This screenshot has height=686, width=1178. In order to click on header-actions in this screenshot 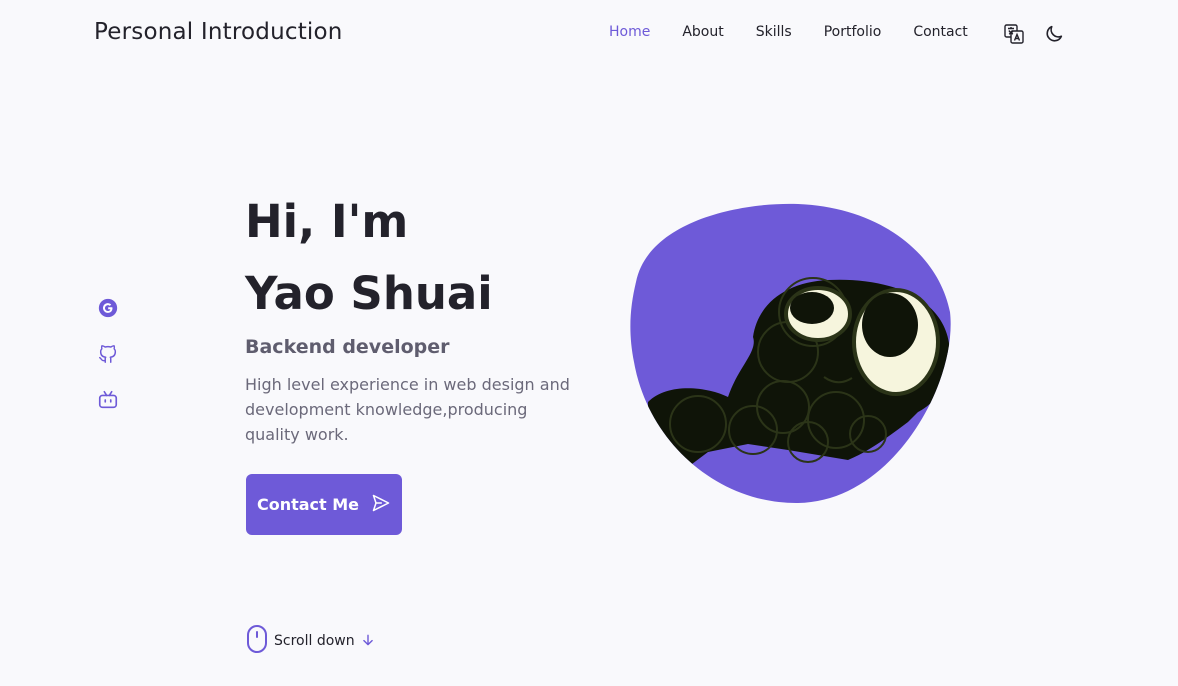, I will do `click(1034, 34)`.